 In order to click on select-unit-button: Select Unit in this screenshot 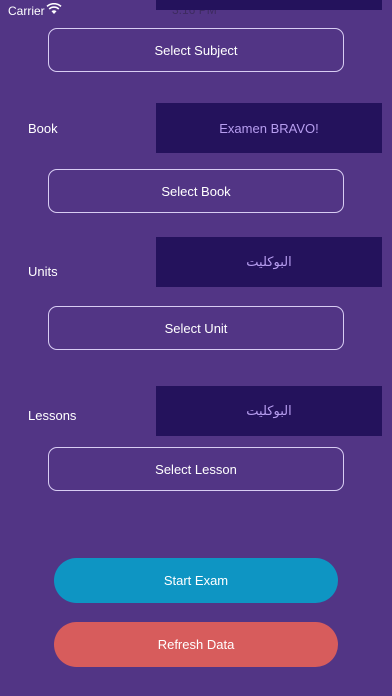, I will do `click(196, 328)`.